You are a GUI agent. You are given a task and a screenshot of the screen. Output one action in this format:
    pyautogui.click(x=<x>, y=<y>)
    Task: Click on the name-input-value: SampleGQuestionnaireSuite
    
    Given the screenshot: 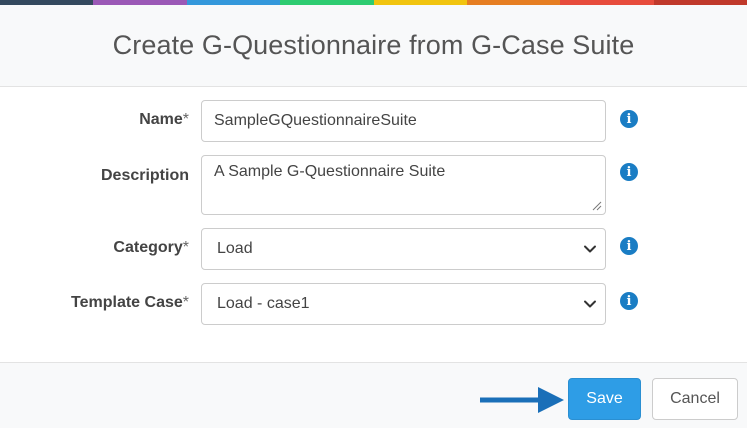 What is the action you would take?
    pyautogui.click(x=315, y=120)
    